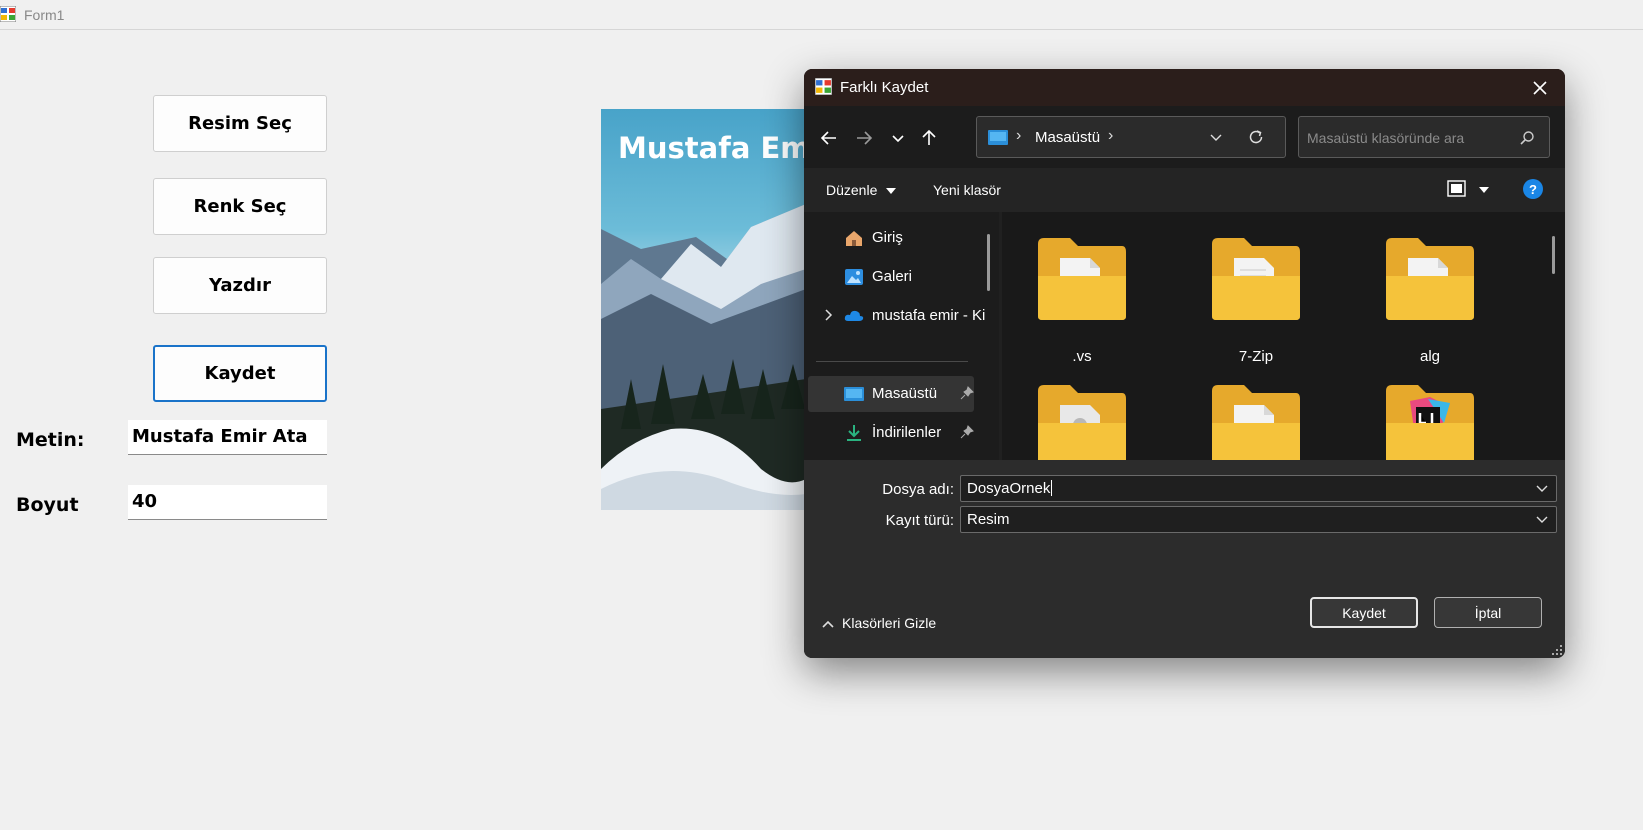 This screenshot has height=830, width=1643. I want to click on form-titlebar: Form1, so click(821, 15).